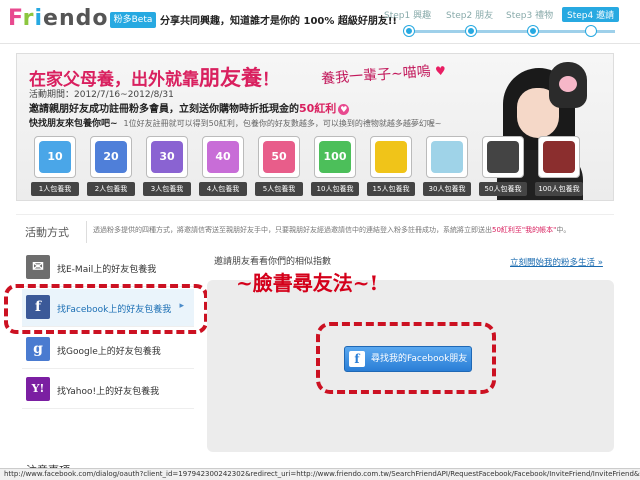 Image resolution: width=640 pixels, height=480 pixels. Describe the element at coordinates (409, 31) in the screenshot. I see `step-1-dot` at that location.